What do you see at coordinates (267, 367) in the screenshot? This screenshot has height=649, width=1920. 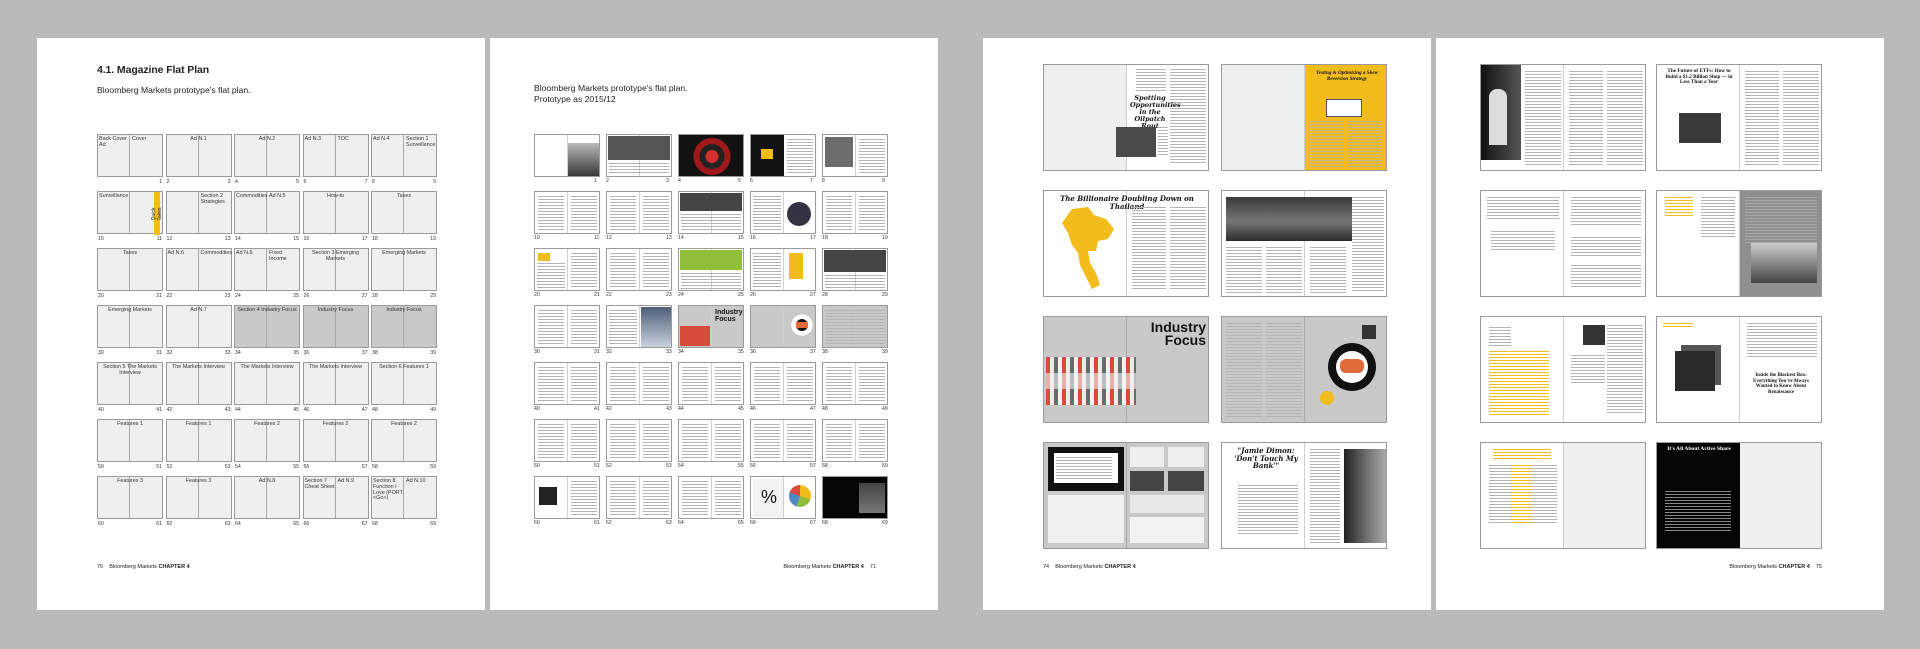 I see `spread-label: The Markets Interview` at bounding box center [267, 367].